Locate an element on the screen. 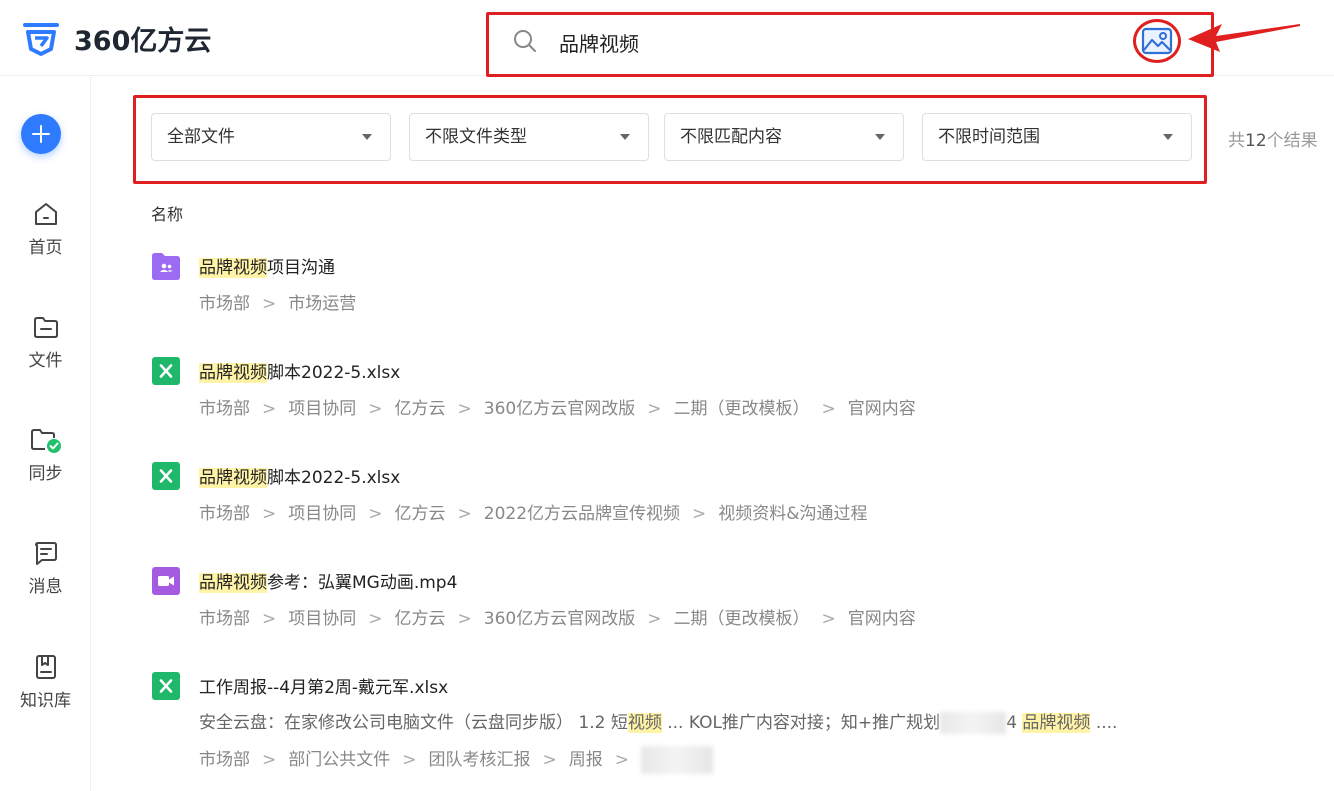 The height and width of the screenshot is (791, 1334). sidebar-item-files: 文件 is located at coordinates (45, 352).